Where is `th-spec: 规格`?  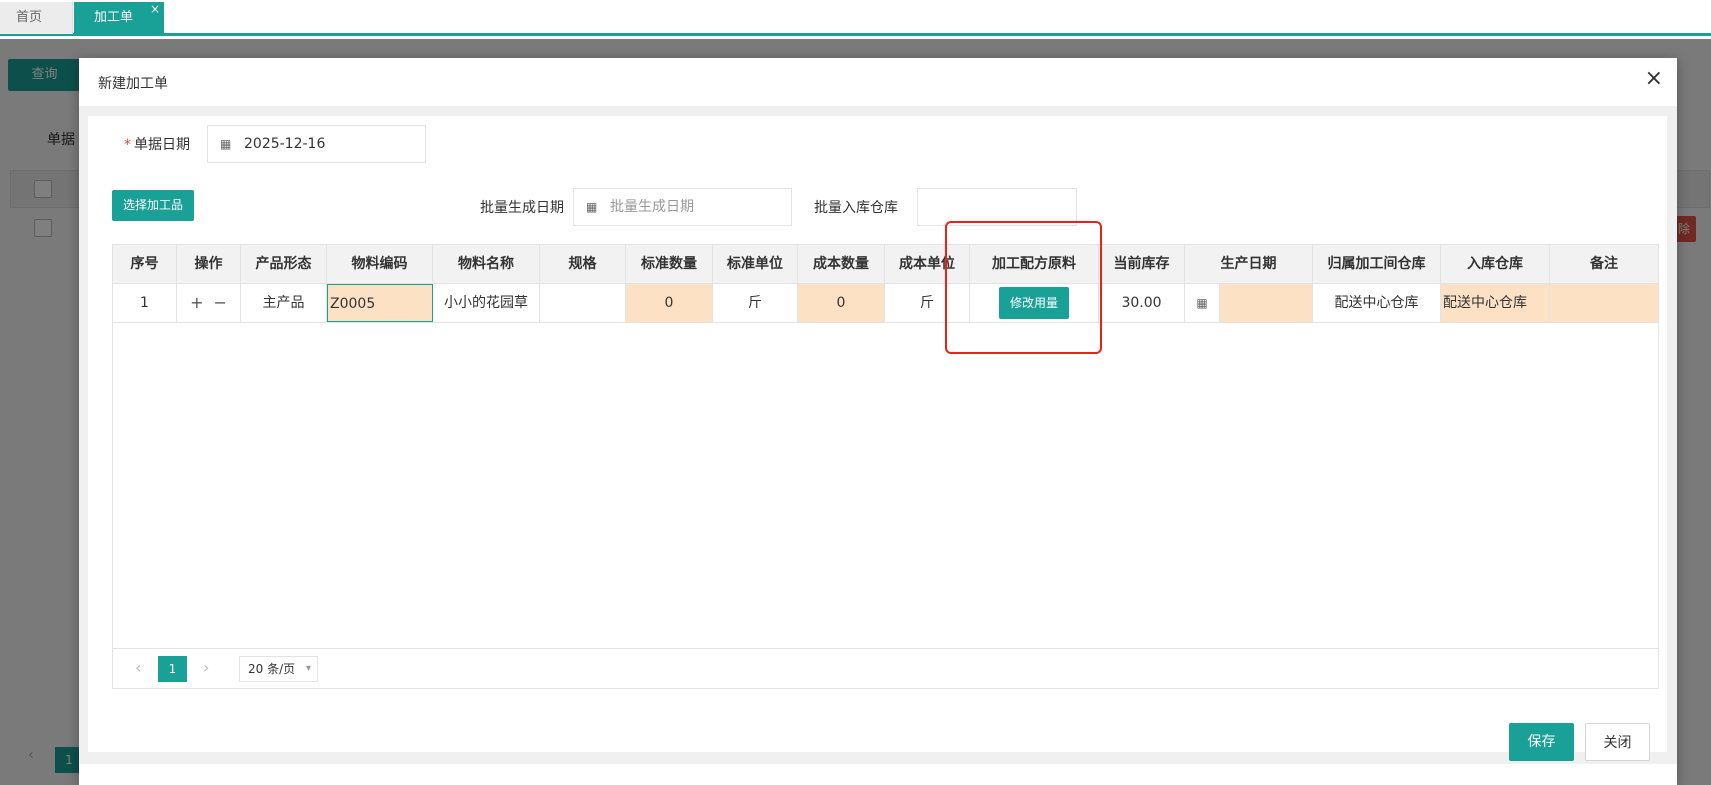 th-spec: 规格 is located at coordinates (583, 264).